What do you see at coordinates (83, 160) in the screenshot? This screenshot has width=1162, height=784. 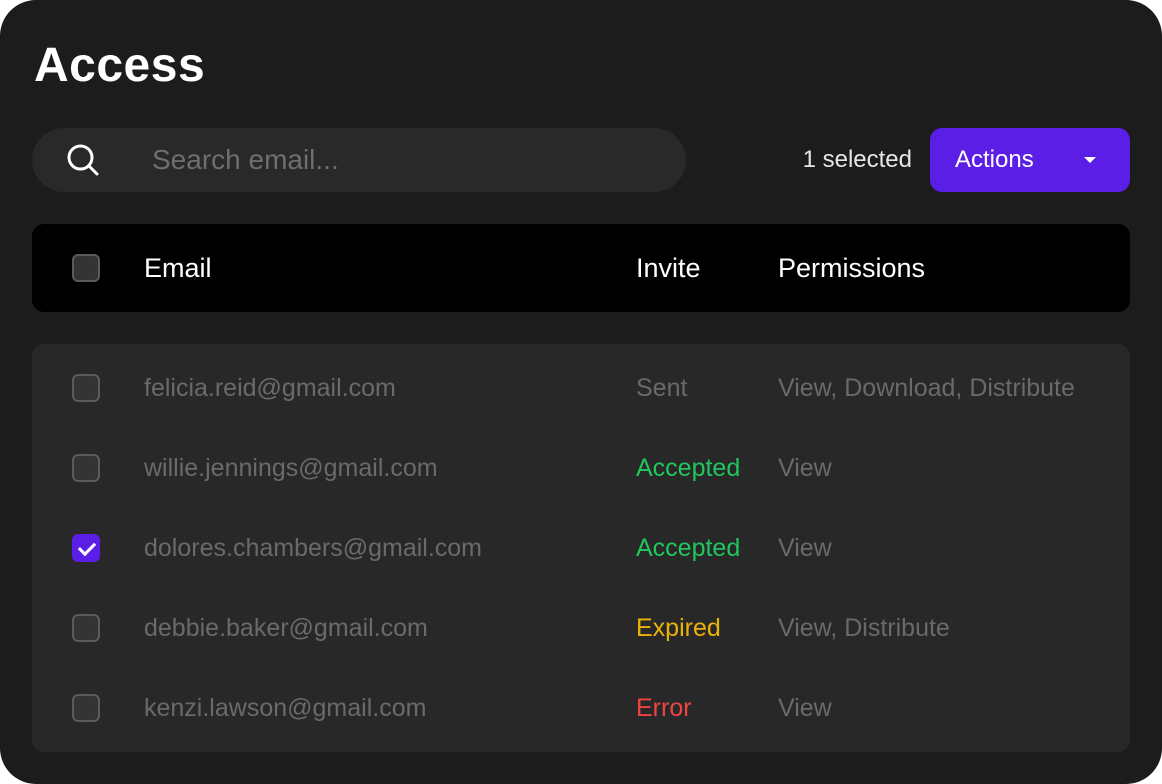 I see `search-icon` at bounding box center [83, 160].